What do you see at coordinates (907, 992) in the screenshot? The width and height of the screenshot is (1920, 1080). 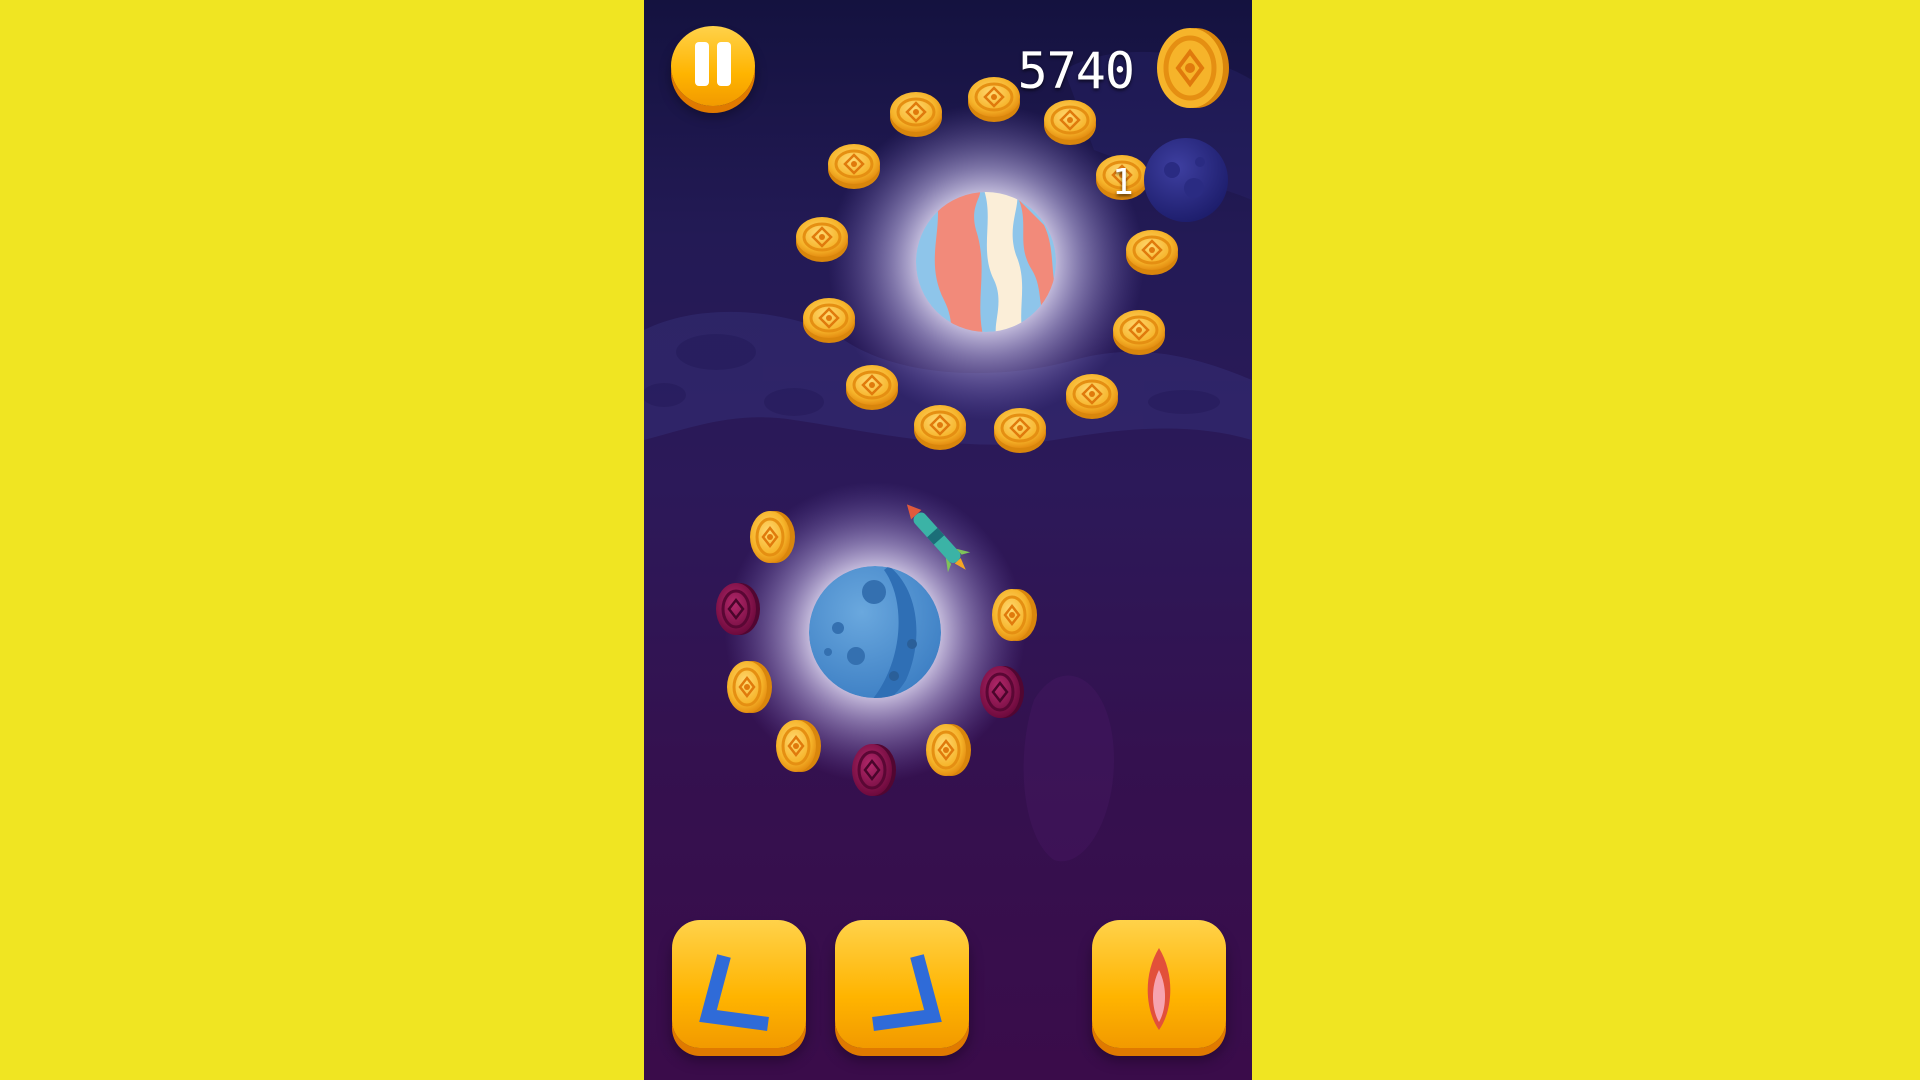 I see `rotate-right-icon` at bounding box center [907, 992].